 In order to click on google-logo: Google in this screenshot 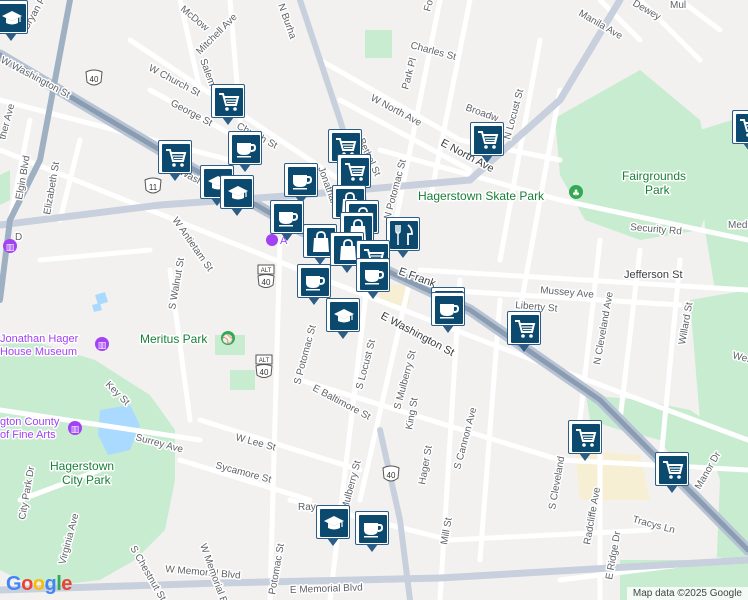, I will do `click(39, 584)`.